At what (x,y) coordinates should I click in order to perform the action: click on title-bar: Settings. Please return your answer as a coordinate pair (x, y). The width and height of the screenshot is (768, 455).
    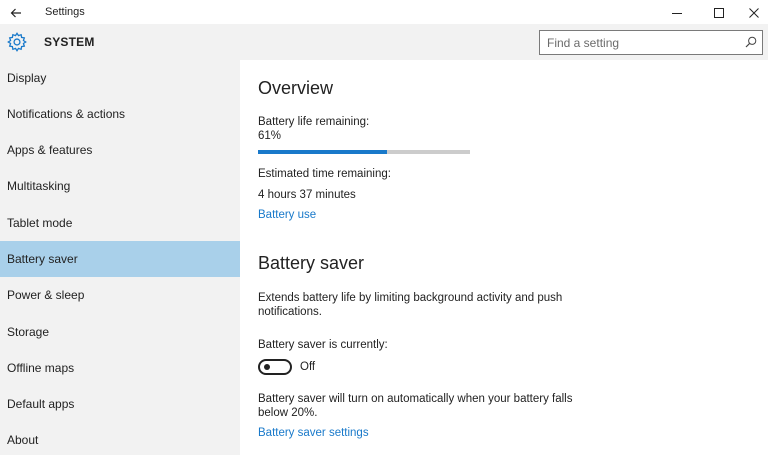
    Looking at the image, I should click on (384, 12).